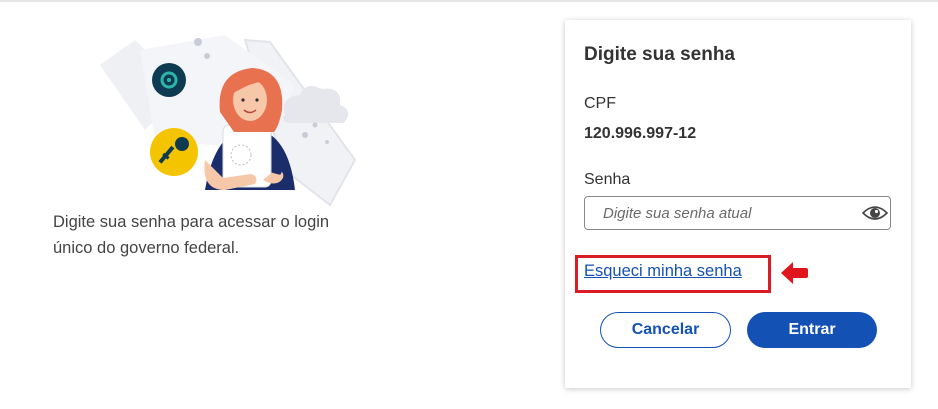  I want to click on left-arrow-icon, so click(794, 273).